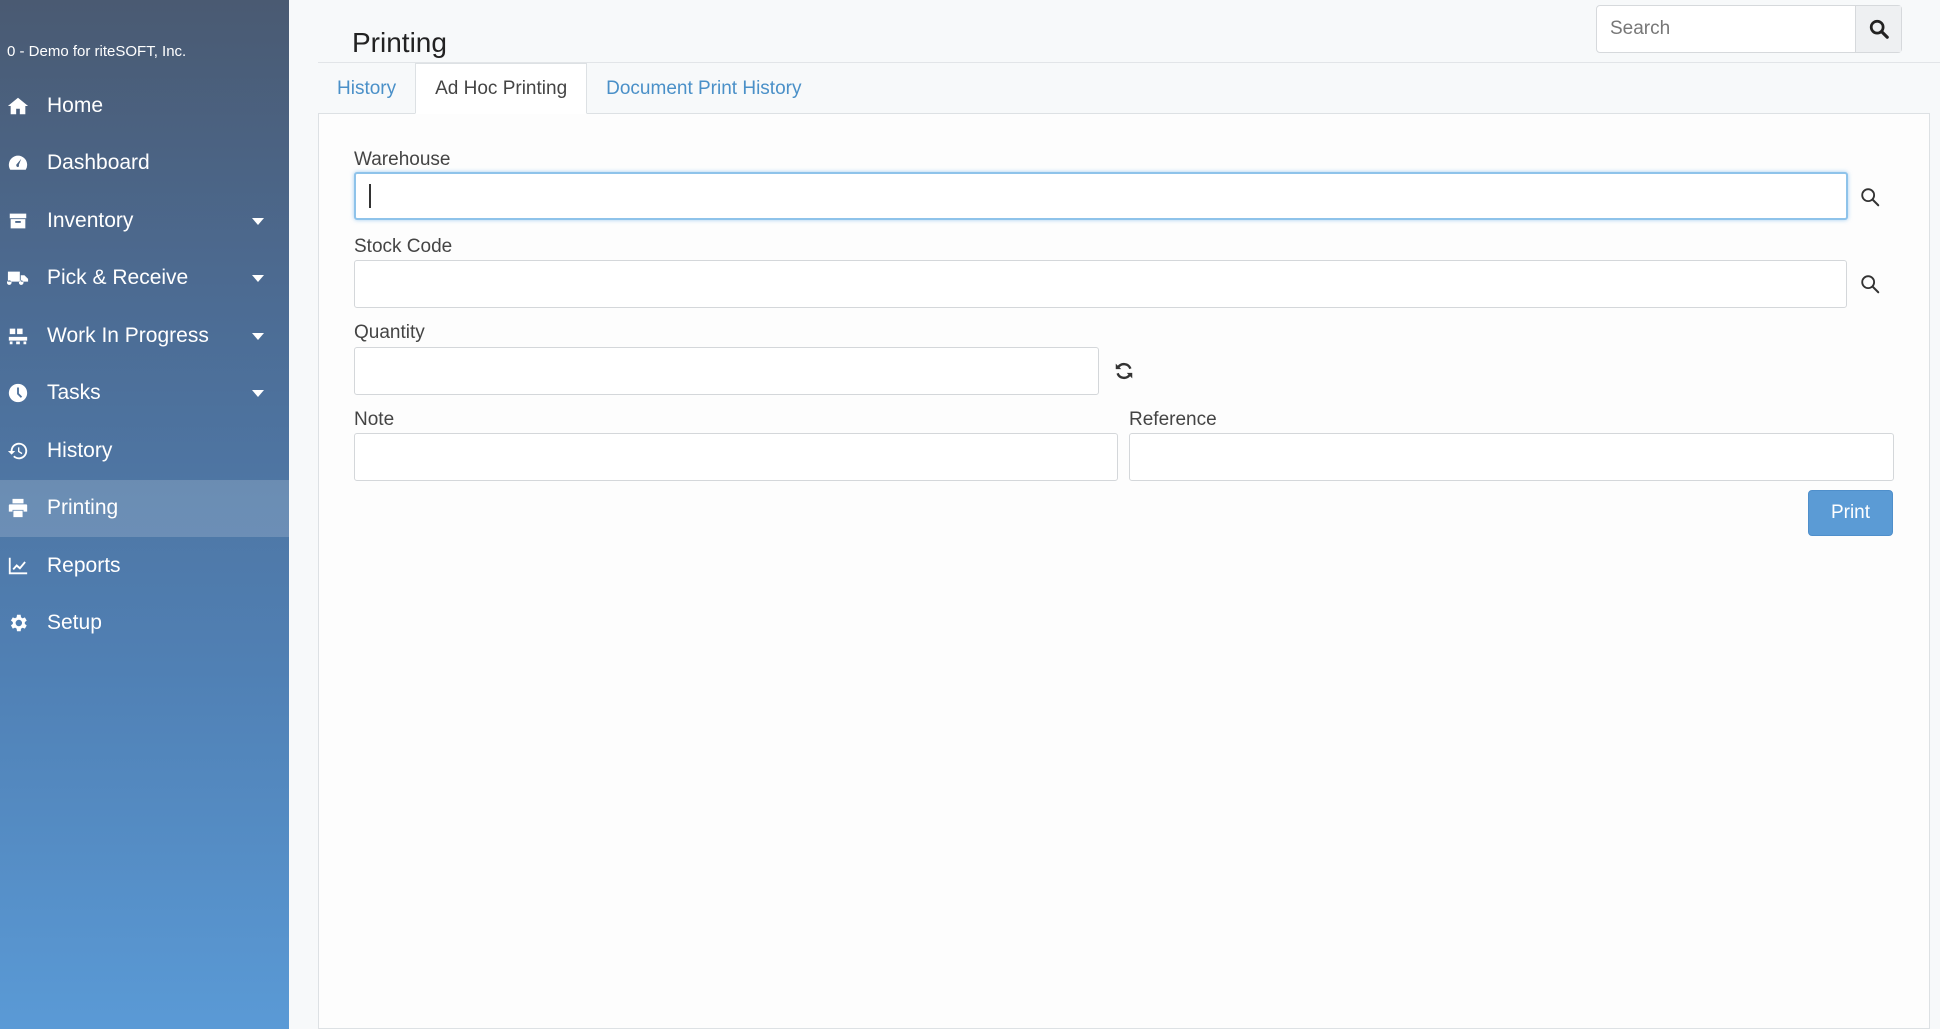 The image size is (1940, 1029). I want to click on warehouse-label: Warehouse, so click(402, 159).